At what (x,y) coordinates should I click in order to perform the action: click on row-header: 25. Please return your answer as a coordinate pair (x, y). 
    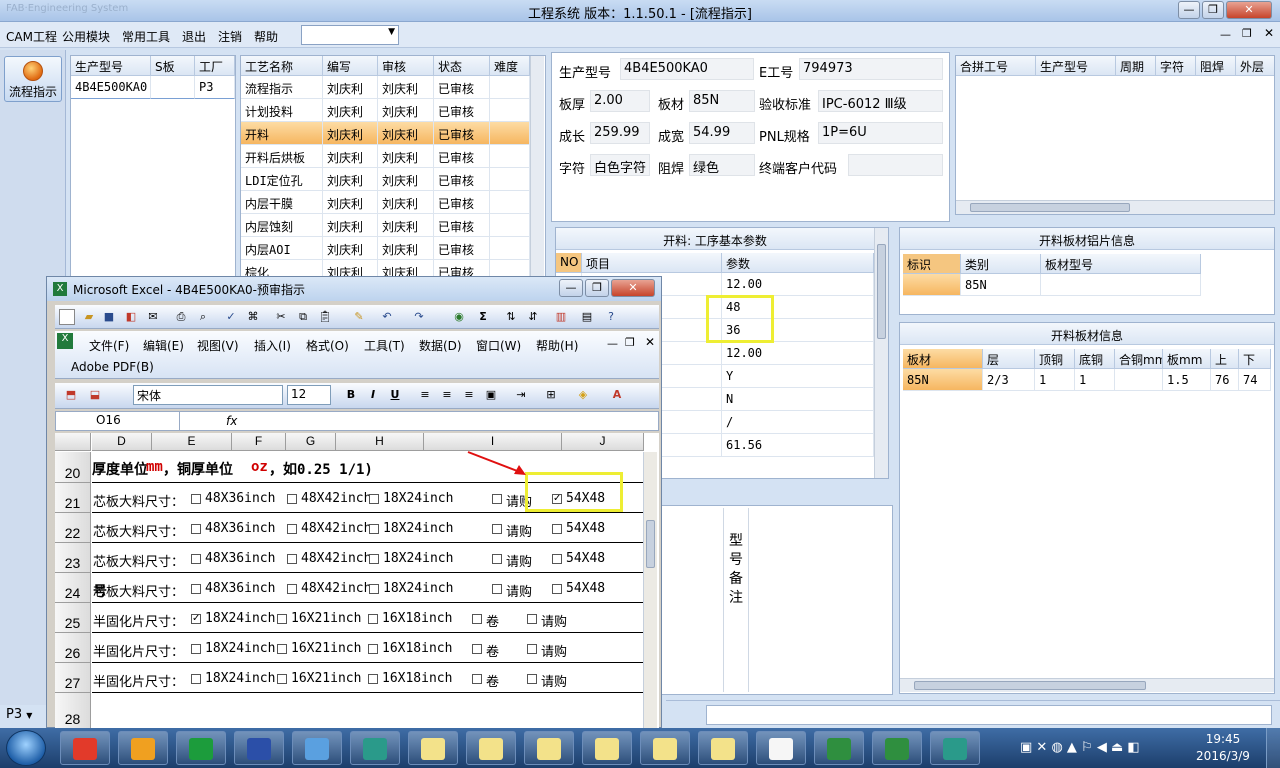
    Looking at the image, I should click on (73, 618).